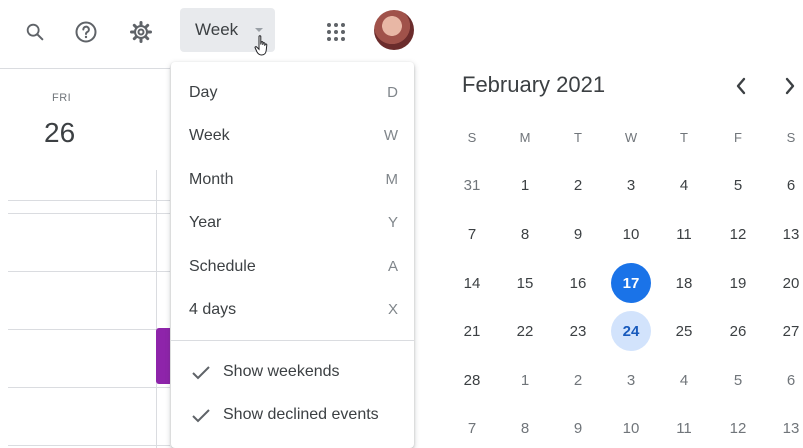 This screenshot has height=448, width=803. I want to click on hand-cursor-icon, so click(263, 48).